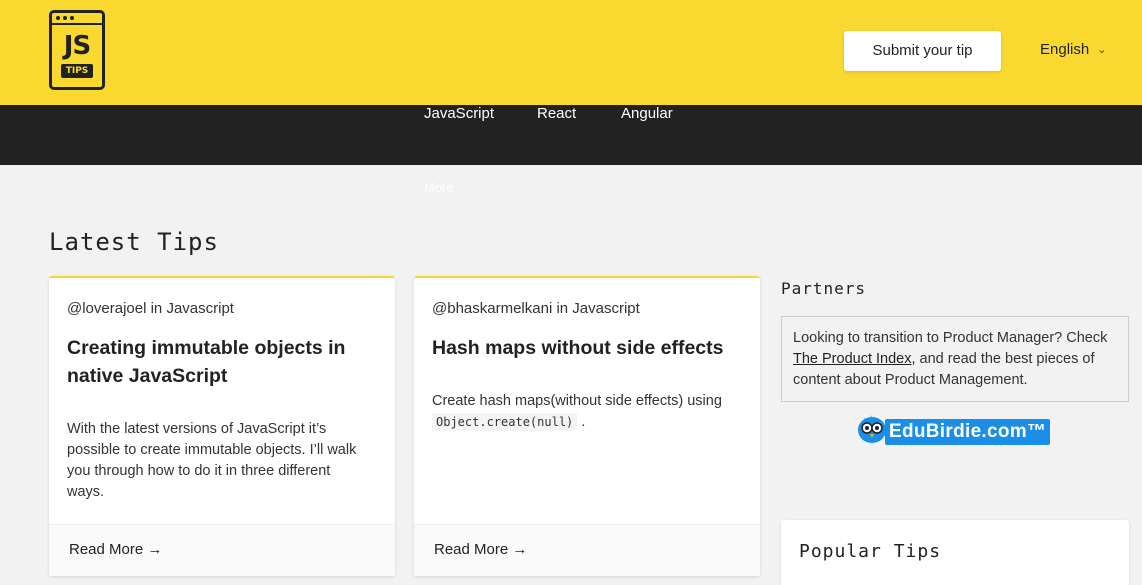  Describe the element at coordinates (134, 242) in the screenshot. I see `latest-tips-heading: Latest Tips` at that location.